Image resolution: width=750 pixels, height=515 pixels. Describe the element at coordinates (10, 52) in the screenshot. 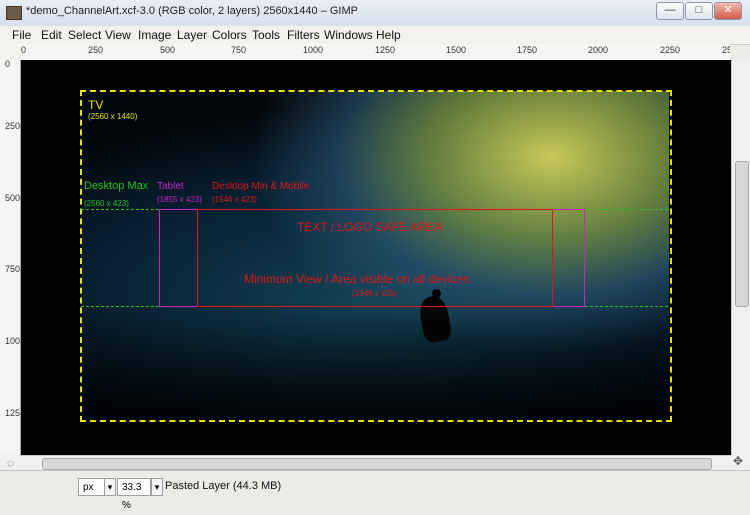

I see `ruler-corner` at that location.